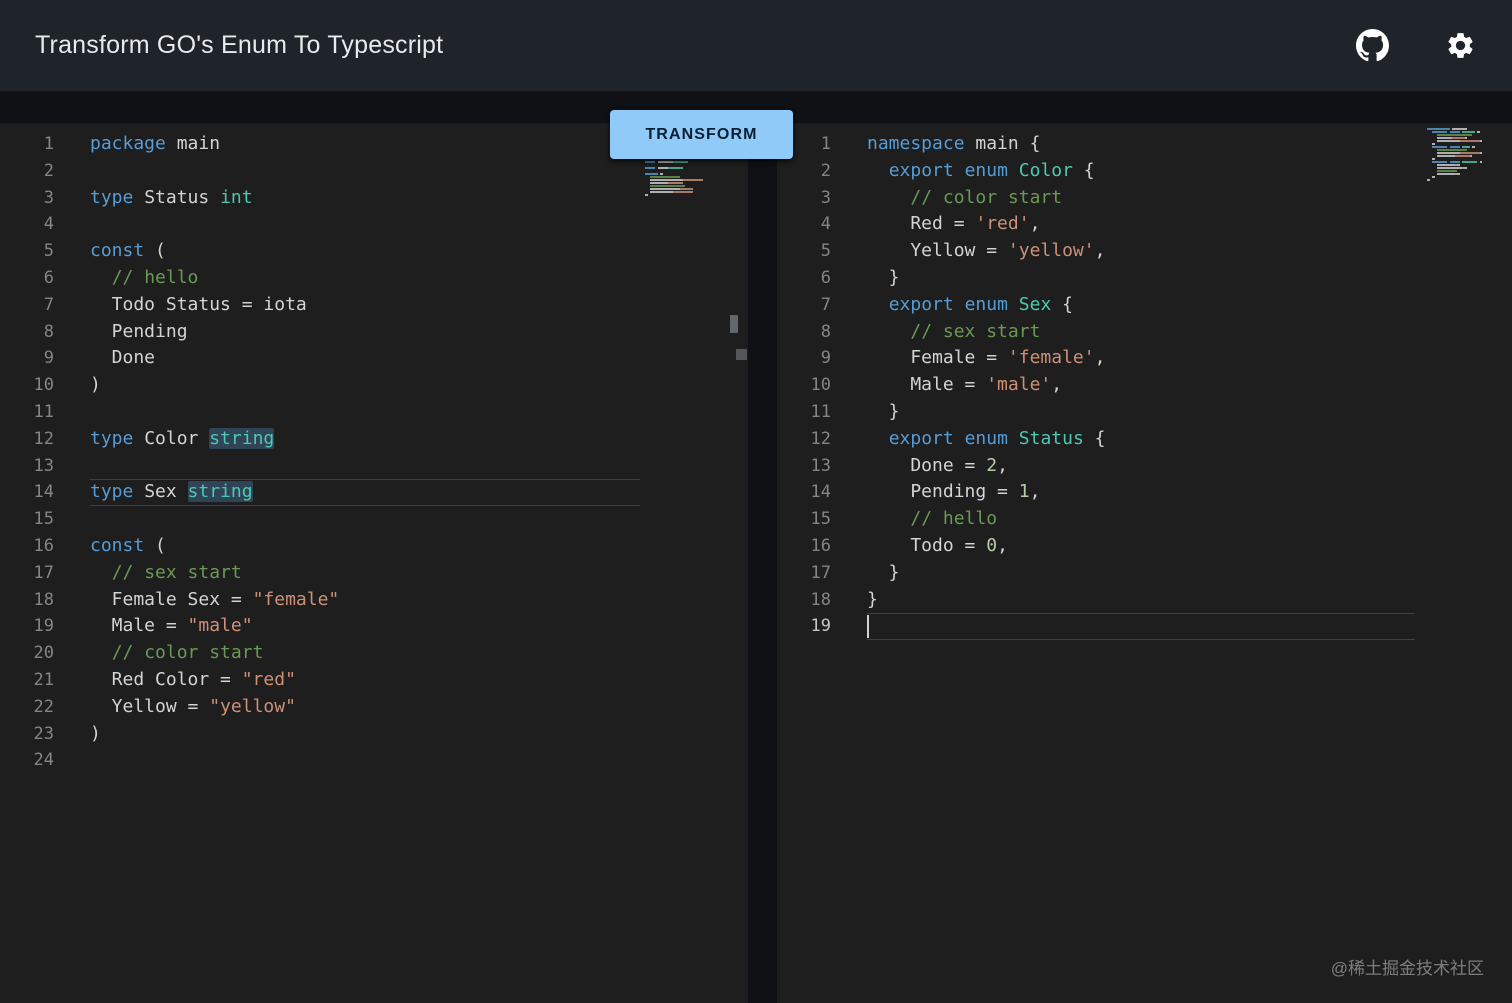 The width and height of the screenshot is (1512, 1003). What do you see at coordinates (1407, 968) in the screenshot?
I see `watermark: @稀土掘金技术社区` at bounding box center [1407, 968].